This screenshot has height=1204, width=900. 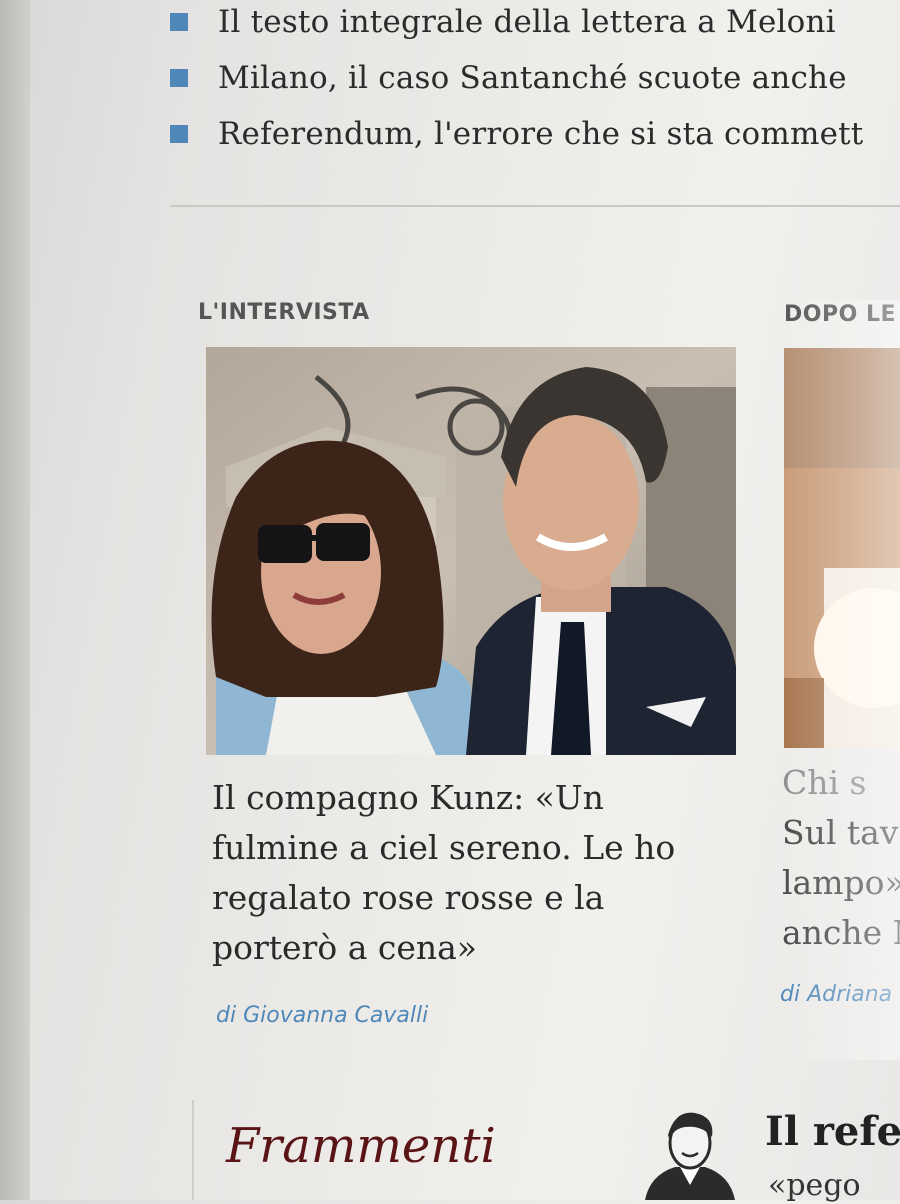 What do you see at coordinates (443, 948) in the screenshot?
I see `headline-line: porterò a cena»` at bounding box center [443, 948].